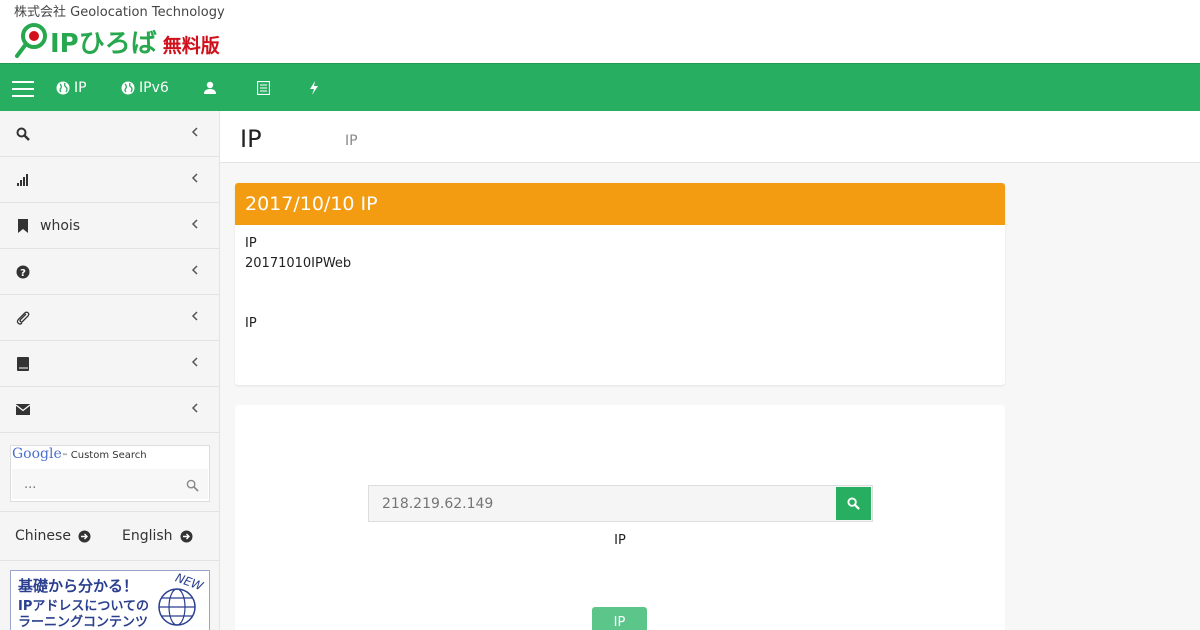  What do you see at coordinates (23, 225) in the screenshot?
I see `bookmark-icon` at bounding box center [23, 225].